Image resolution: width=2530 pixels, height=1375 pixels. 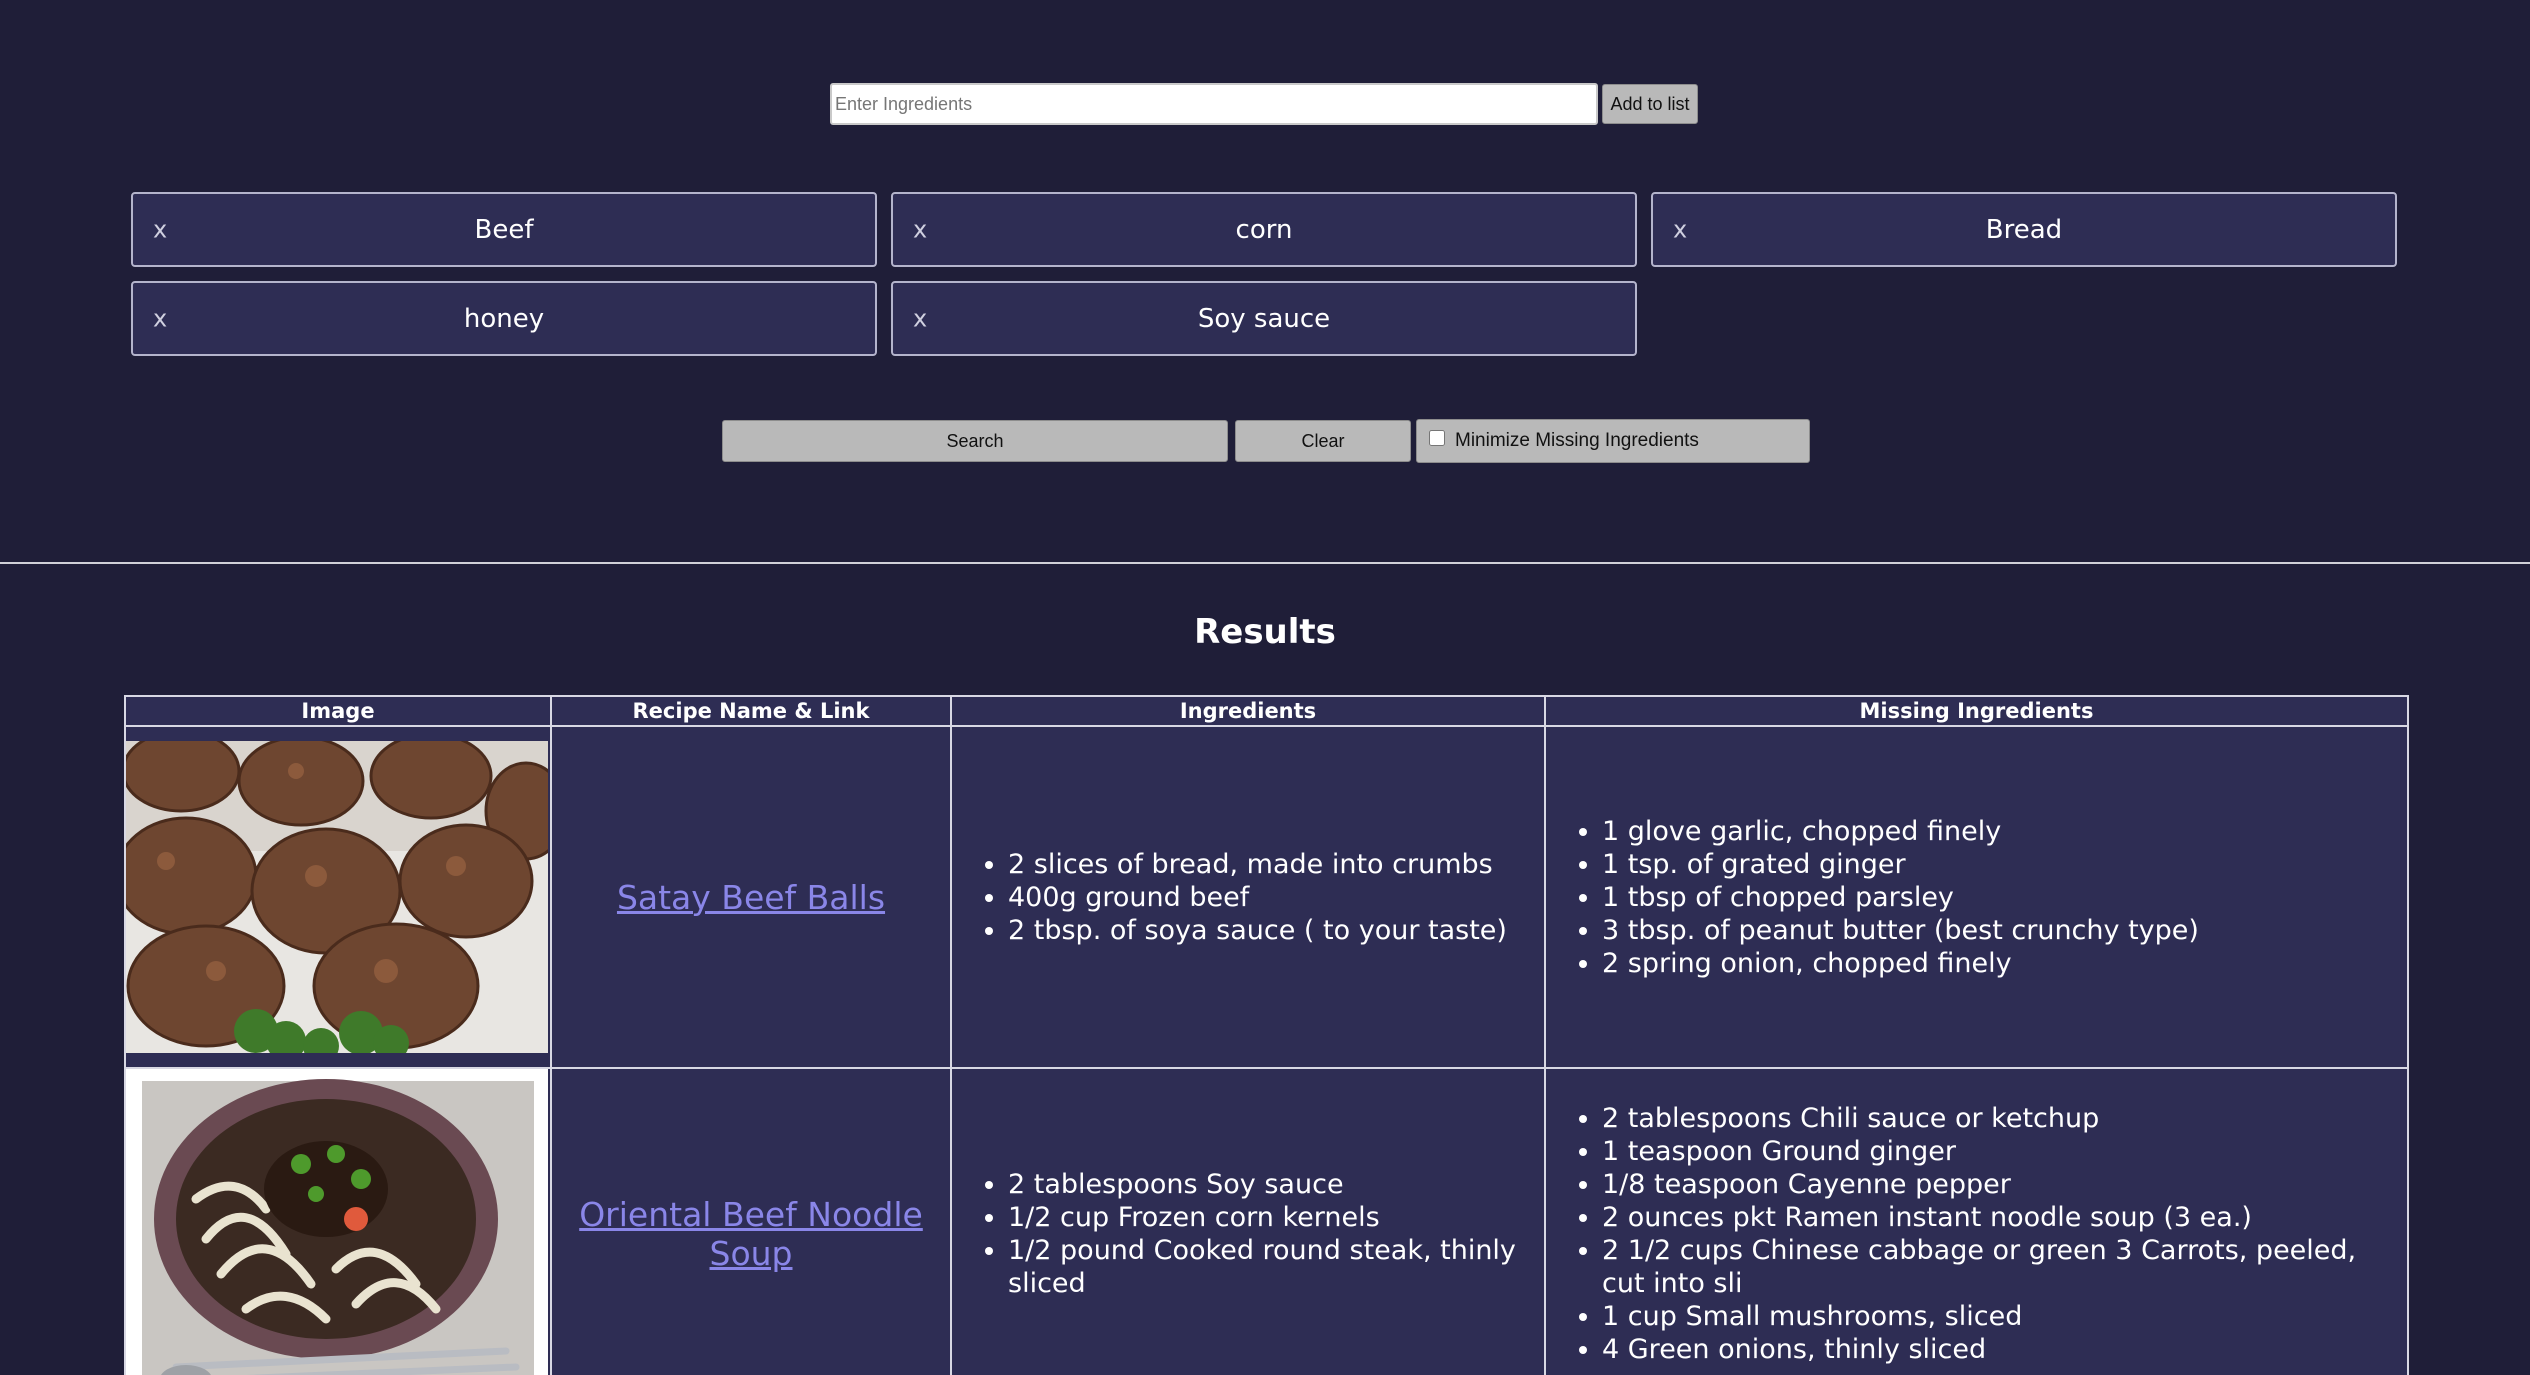 What do you see at coordinates (1276, 864) in the screenshot?
I see `list-item: 2 slices of bread, made into crumbs` at bounding box center [1276, 864].